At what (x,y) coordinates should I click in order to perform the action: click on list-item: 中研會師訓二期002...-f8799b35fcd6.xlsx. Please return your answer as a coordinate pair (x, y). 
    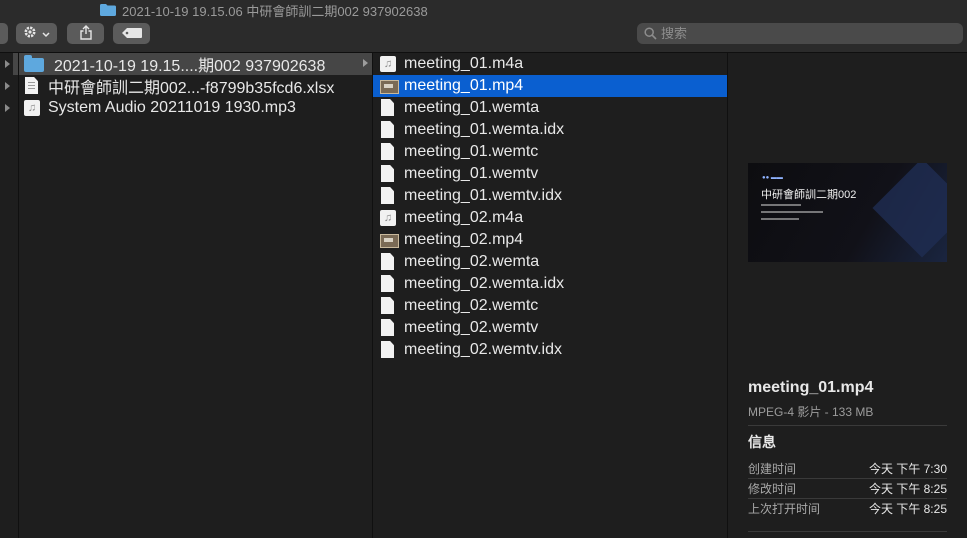
    Looking at the image, I should click on (195, 86).